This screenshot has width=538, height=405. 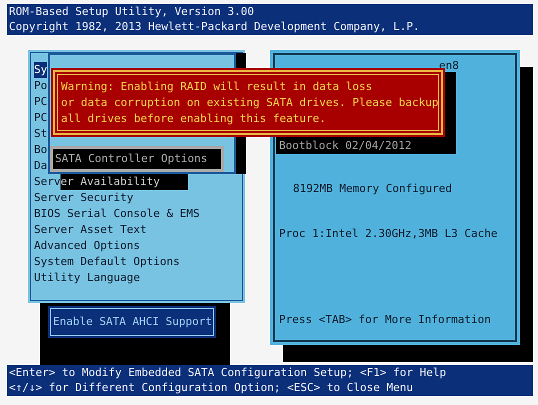 What do you see at coordinates (132, 322) in the screenshot?
I see `help-box: Enable SATA AHCI Support` at bounding box center [132, 322].